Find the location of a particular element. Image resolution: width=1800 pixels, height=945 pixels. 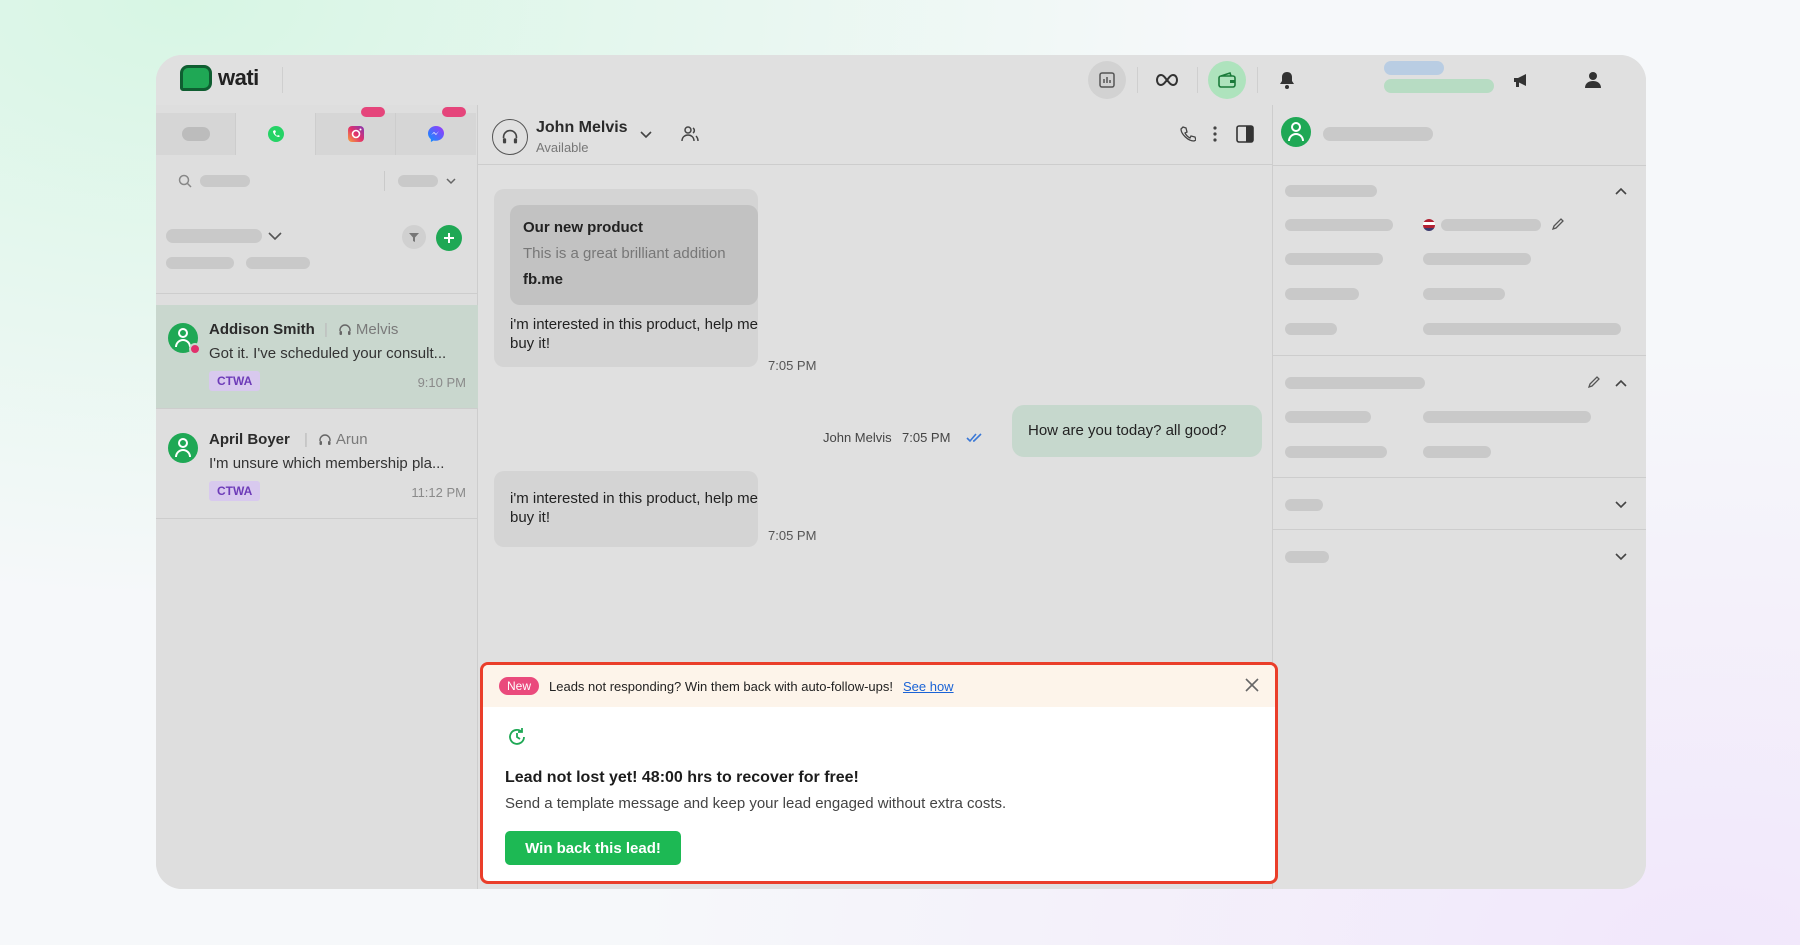

megaphone-icon is located at coordinates (1520, 80).